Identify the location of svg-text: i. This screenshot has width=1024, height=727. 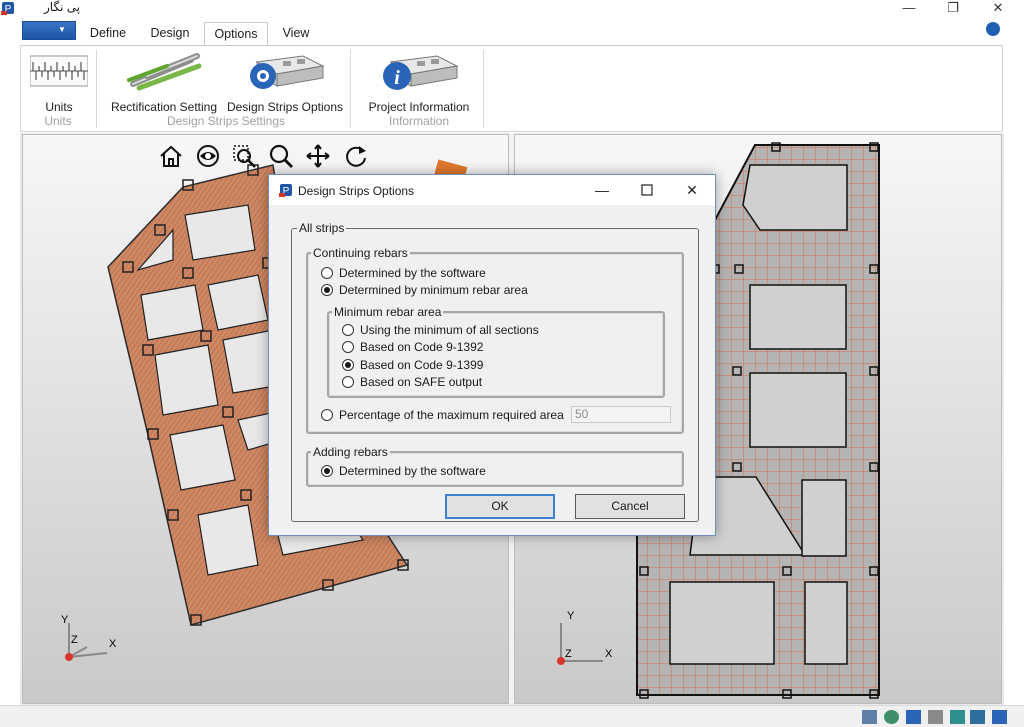
(397, 78).